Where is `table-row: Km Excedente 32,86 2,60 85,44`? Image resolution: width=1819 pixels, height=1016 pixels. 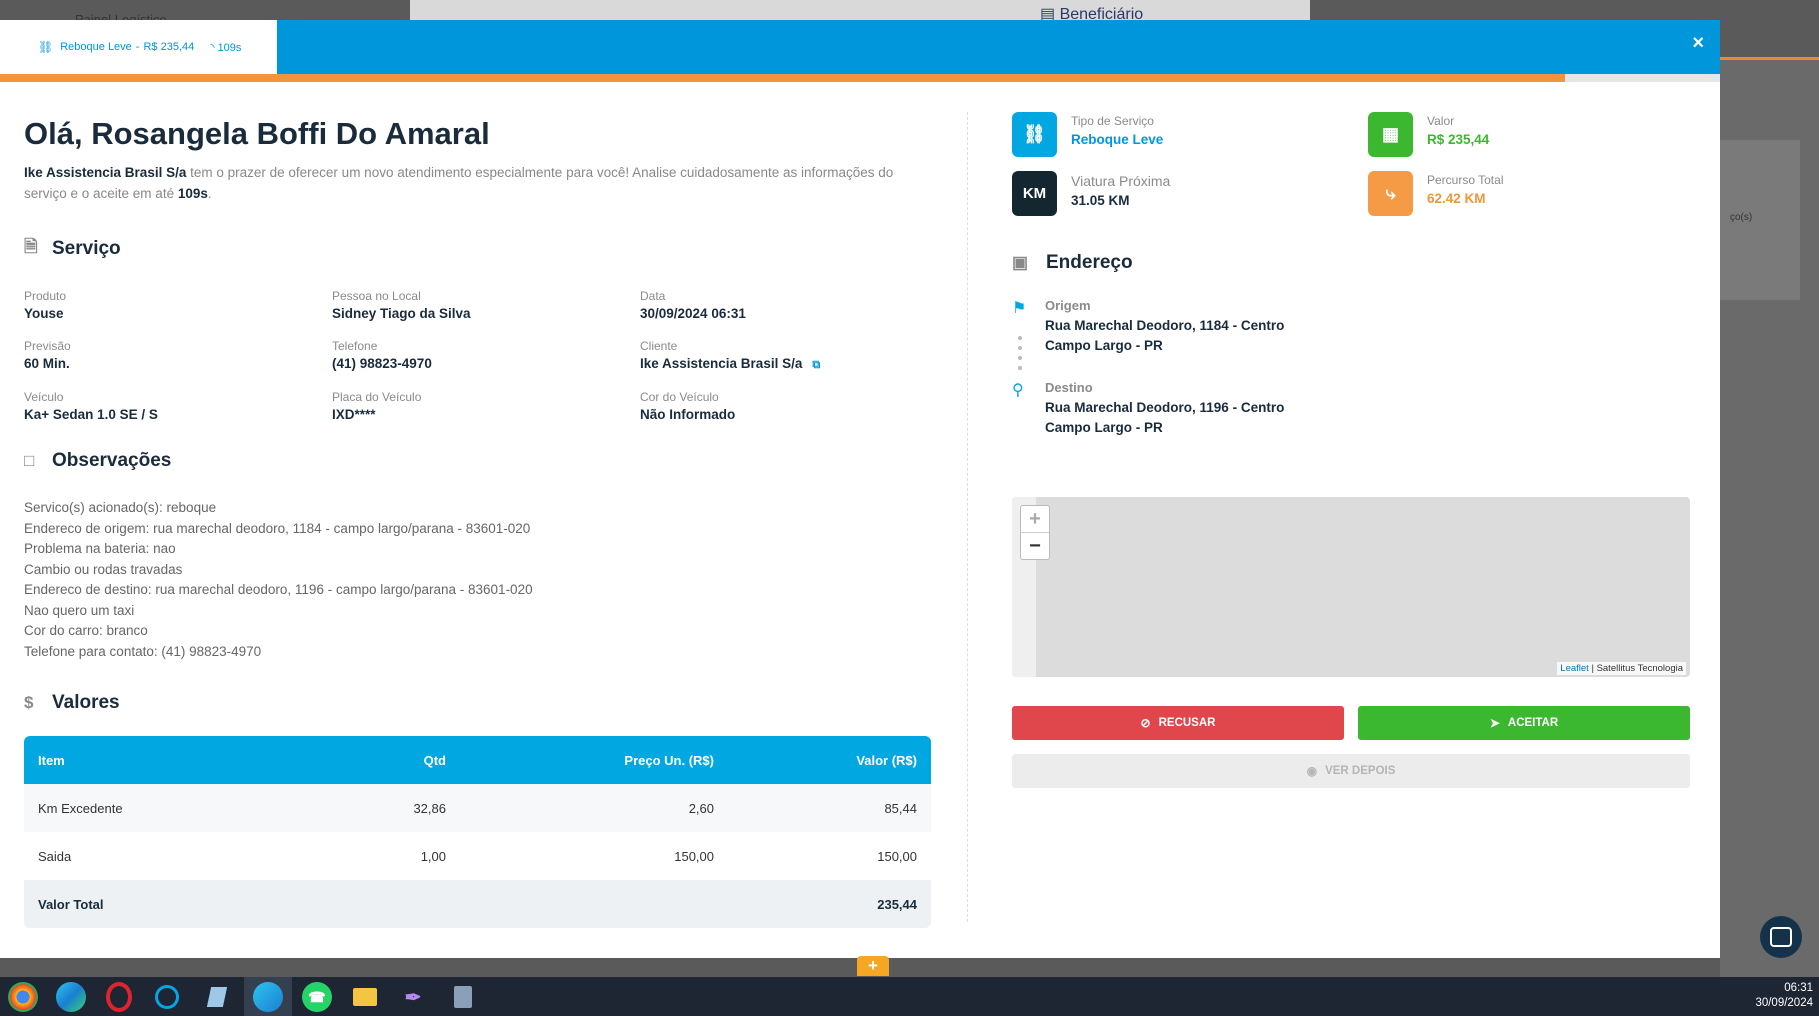
table-row: Km Excedente 32,86 2,60 85,44 is located at coordinates (477, 808).